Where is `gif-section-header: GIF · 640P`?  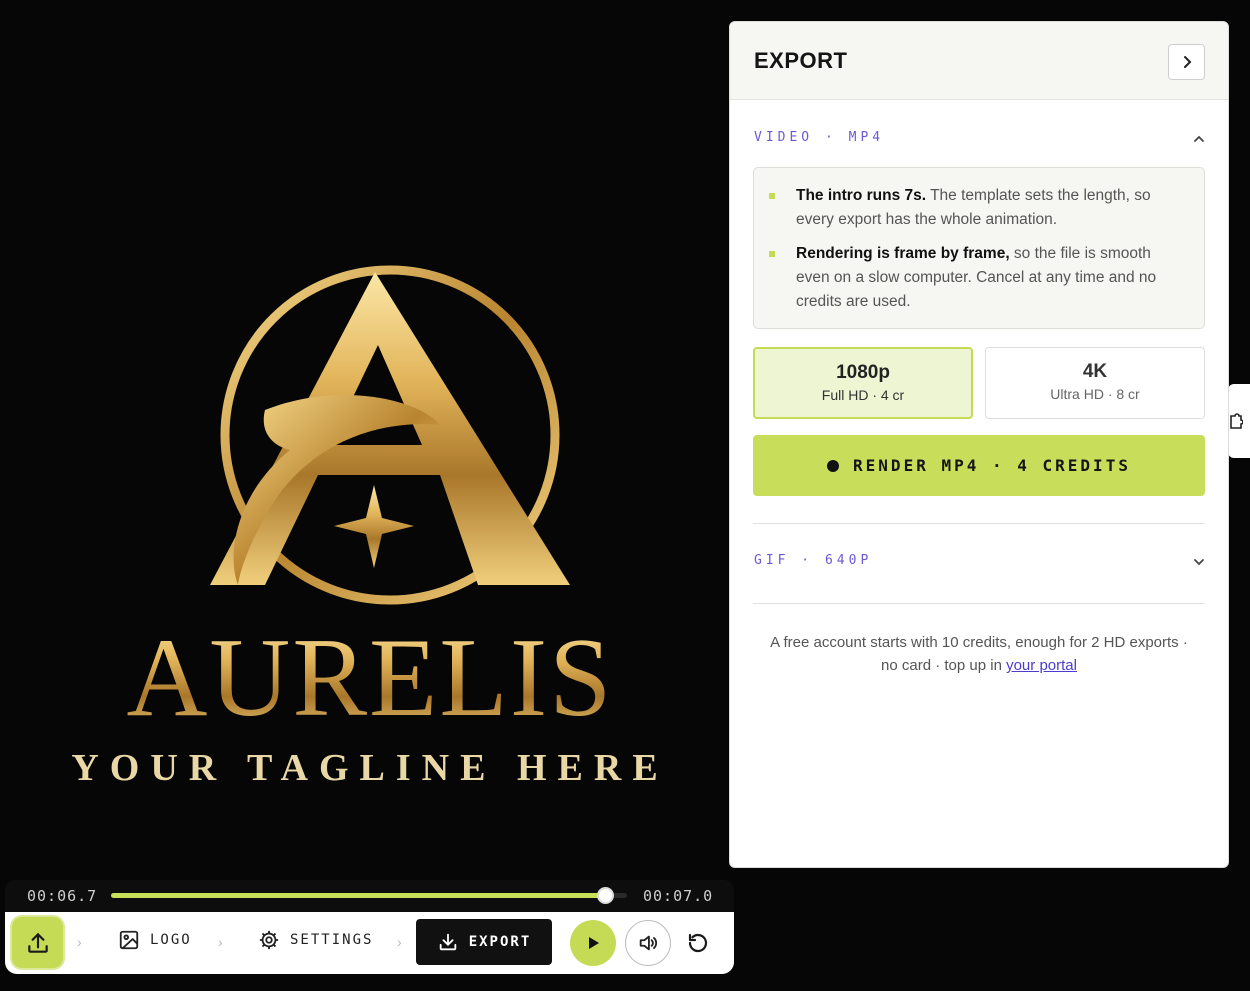 gif-section-header: GIF · 640P is located at coordinates (980, 565).